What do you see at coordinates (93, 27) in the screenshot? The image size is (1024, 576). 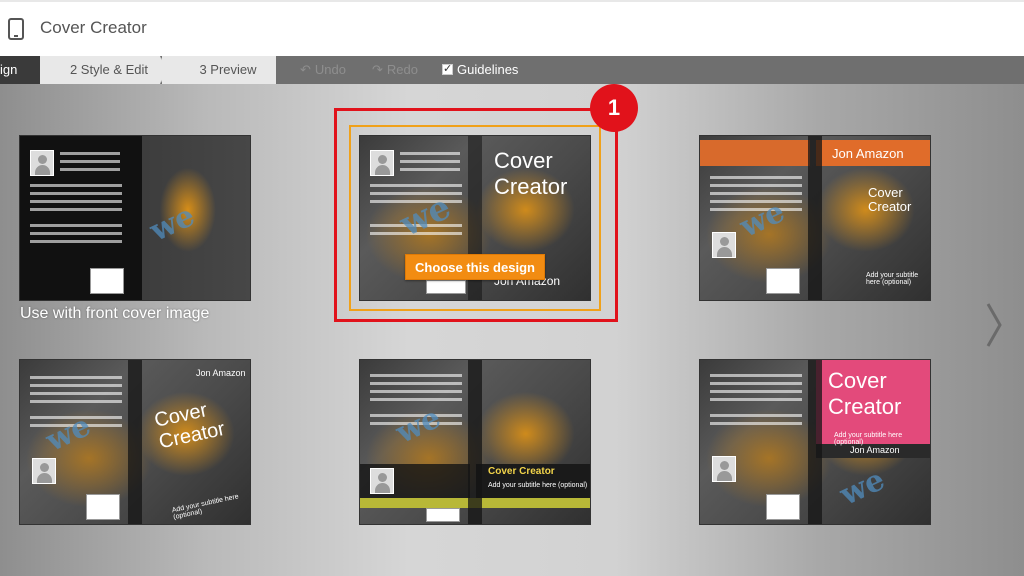 I see `app-title: Cover Creator` at bounding box center [93, 27].